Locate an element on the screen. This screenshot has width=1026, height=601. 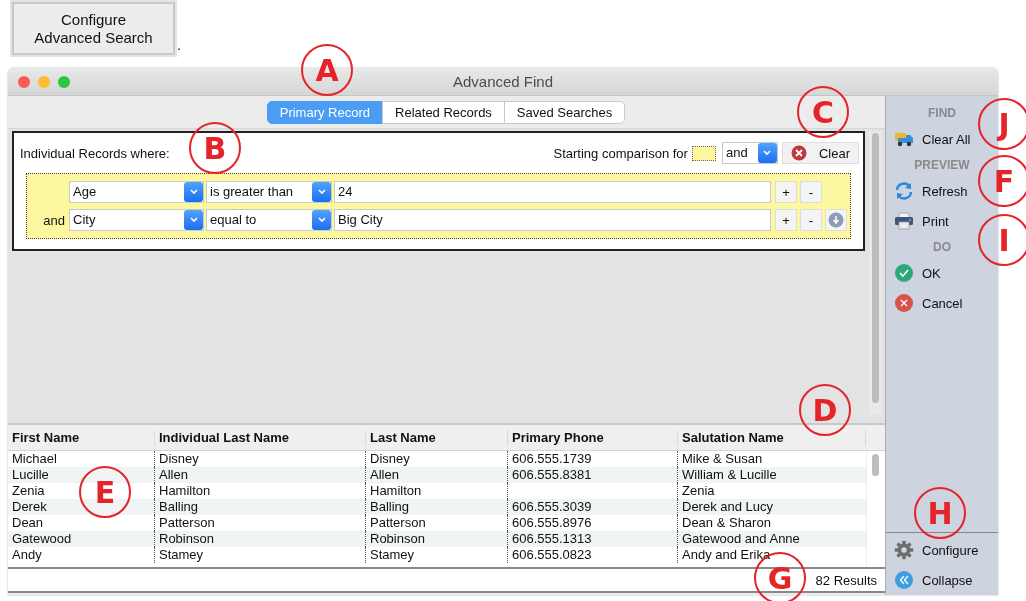
table-row: Gatewood Robinson Robinson 606.555.1313 Gatewood and Anne is located at coordinates (437, 539).